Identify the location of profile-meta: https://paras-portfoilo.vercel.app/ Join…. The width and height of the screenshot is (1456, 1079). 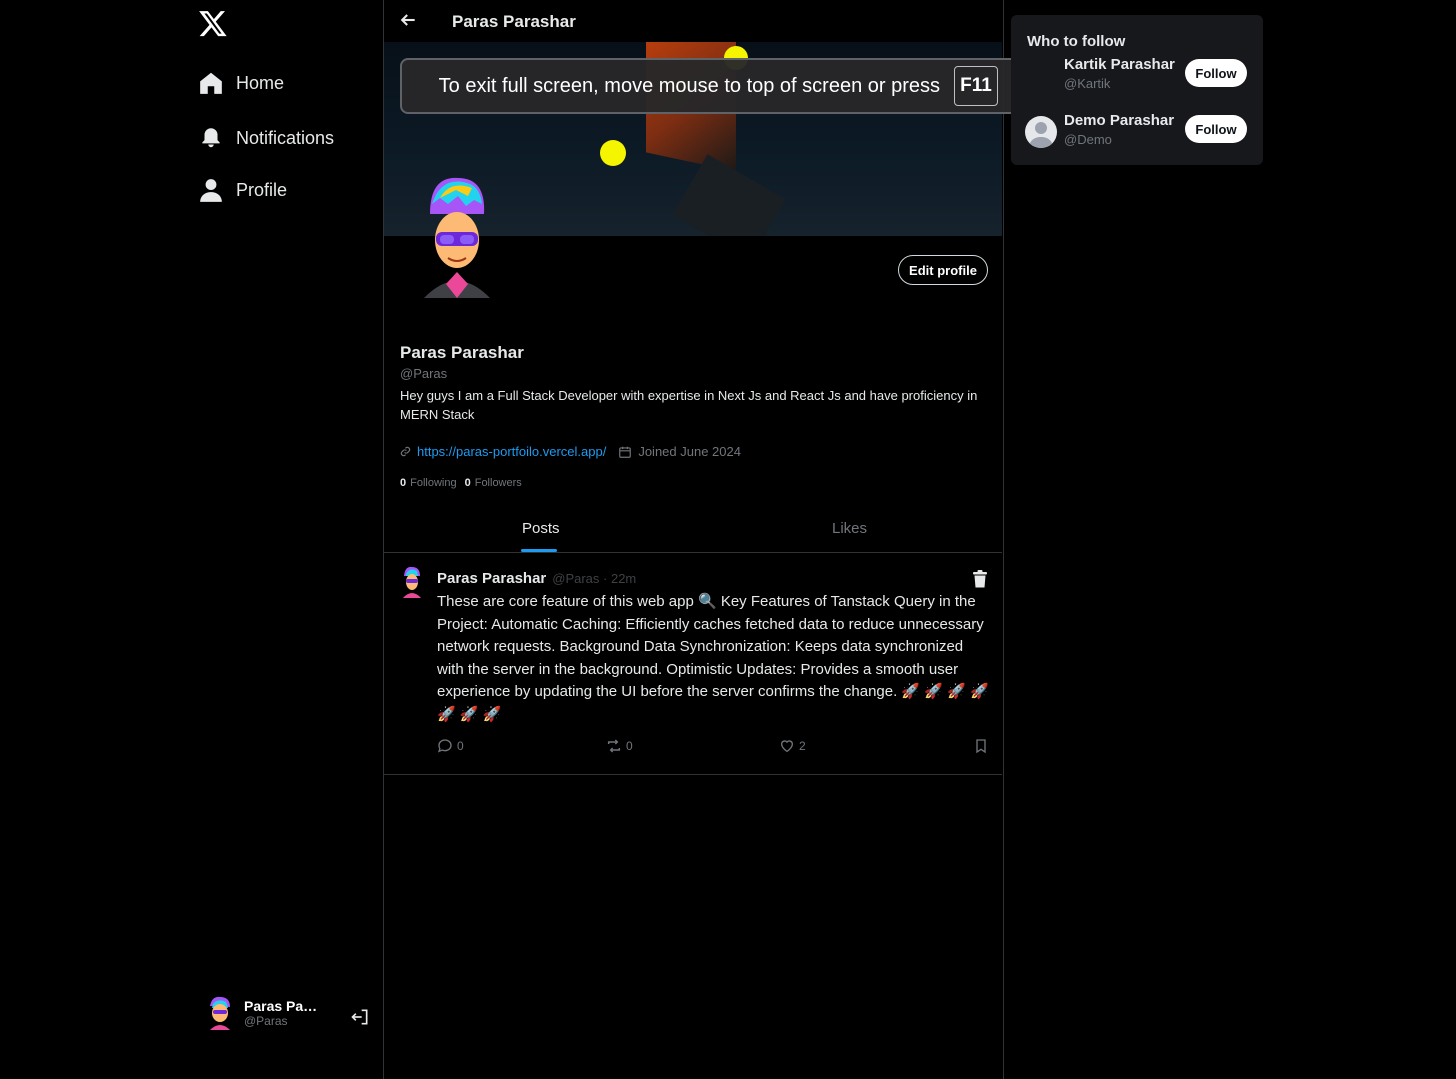
(570, 451).